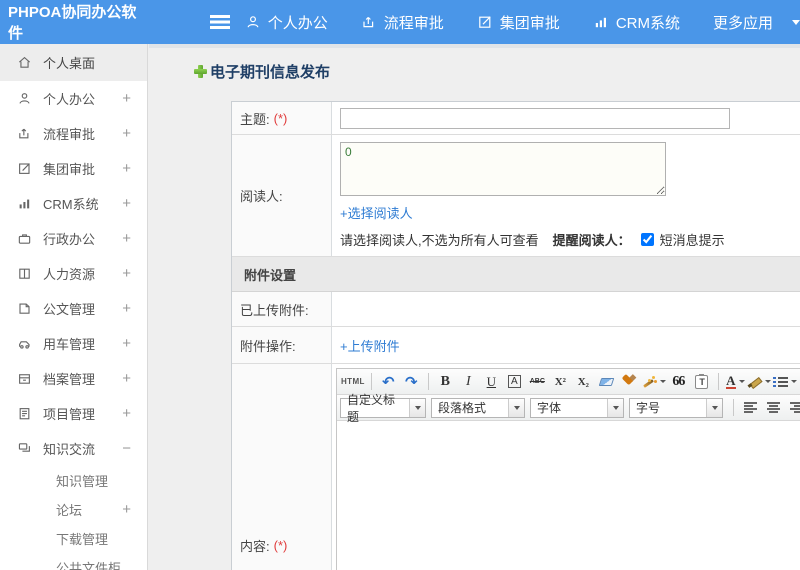 This screenshot has height=570, width=800. What do you see at coordinates (25, 169) in the screenshot?
I see `edit-icon` at bounding box center [25, 169].